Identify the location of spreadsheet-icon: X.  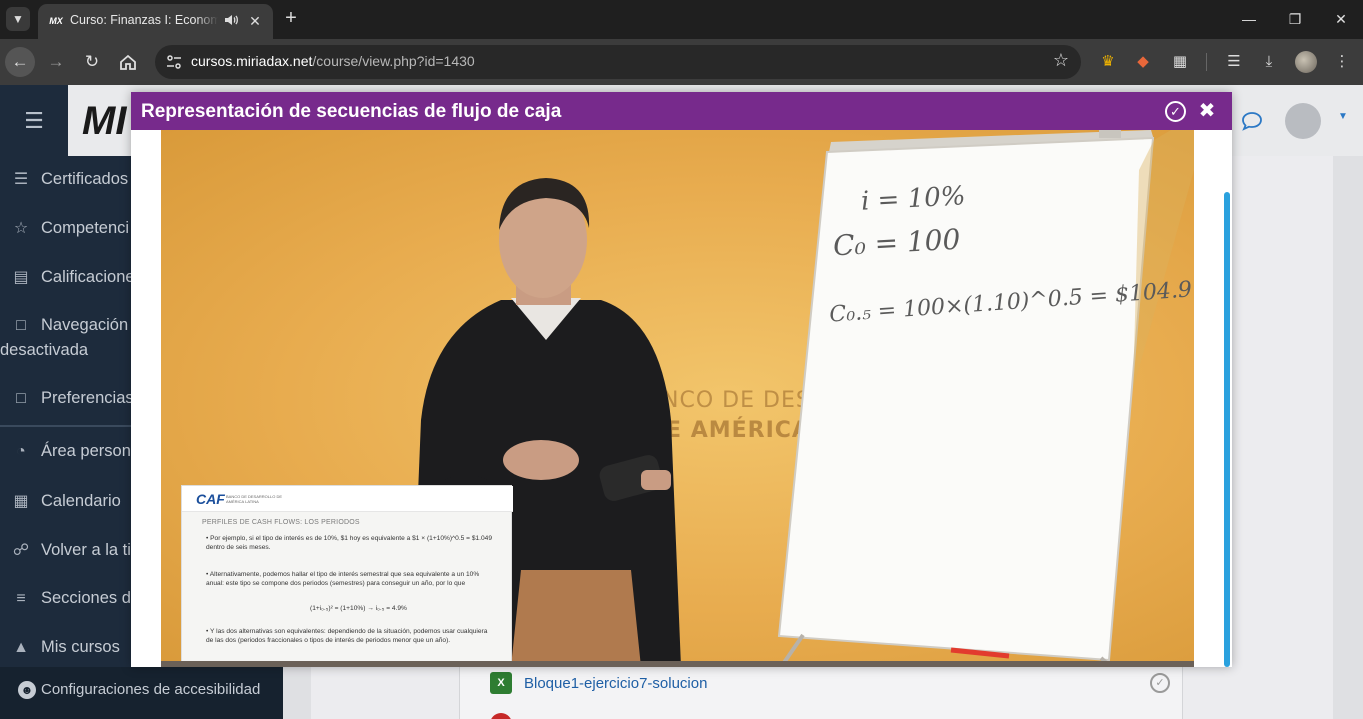
(501, 683).